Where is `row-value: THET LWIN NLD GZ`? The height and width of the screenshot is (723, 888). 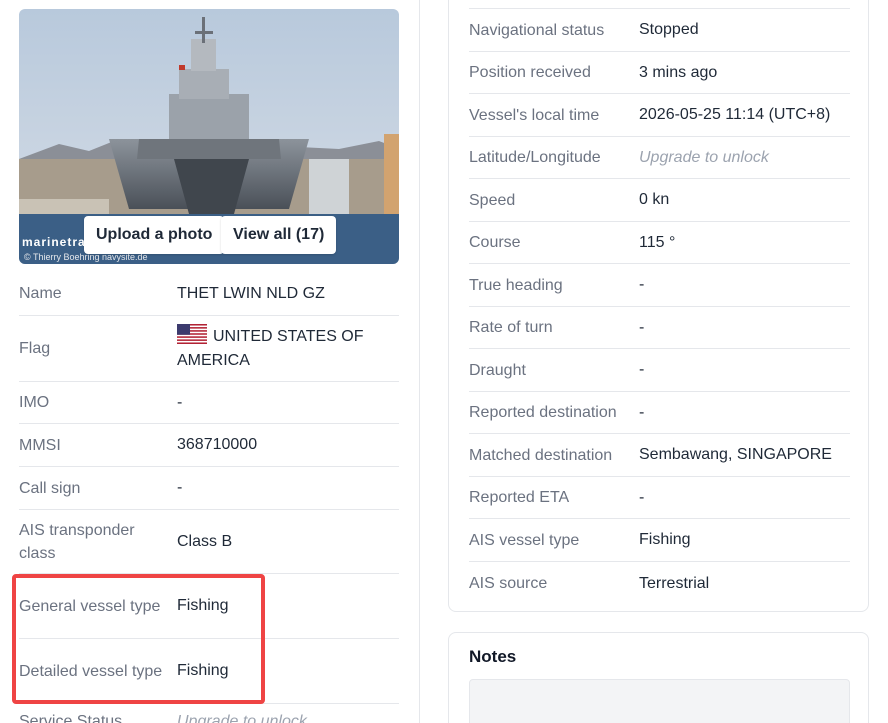
row-value: THET LWIN NLD GZ is located at coordinates (251, 293).